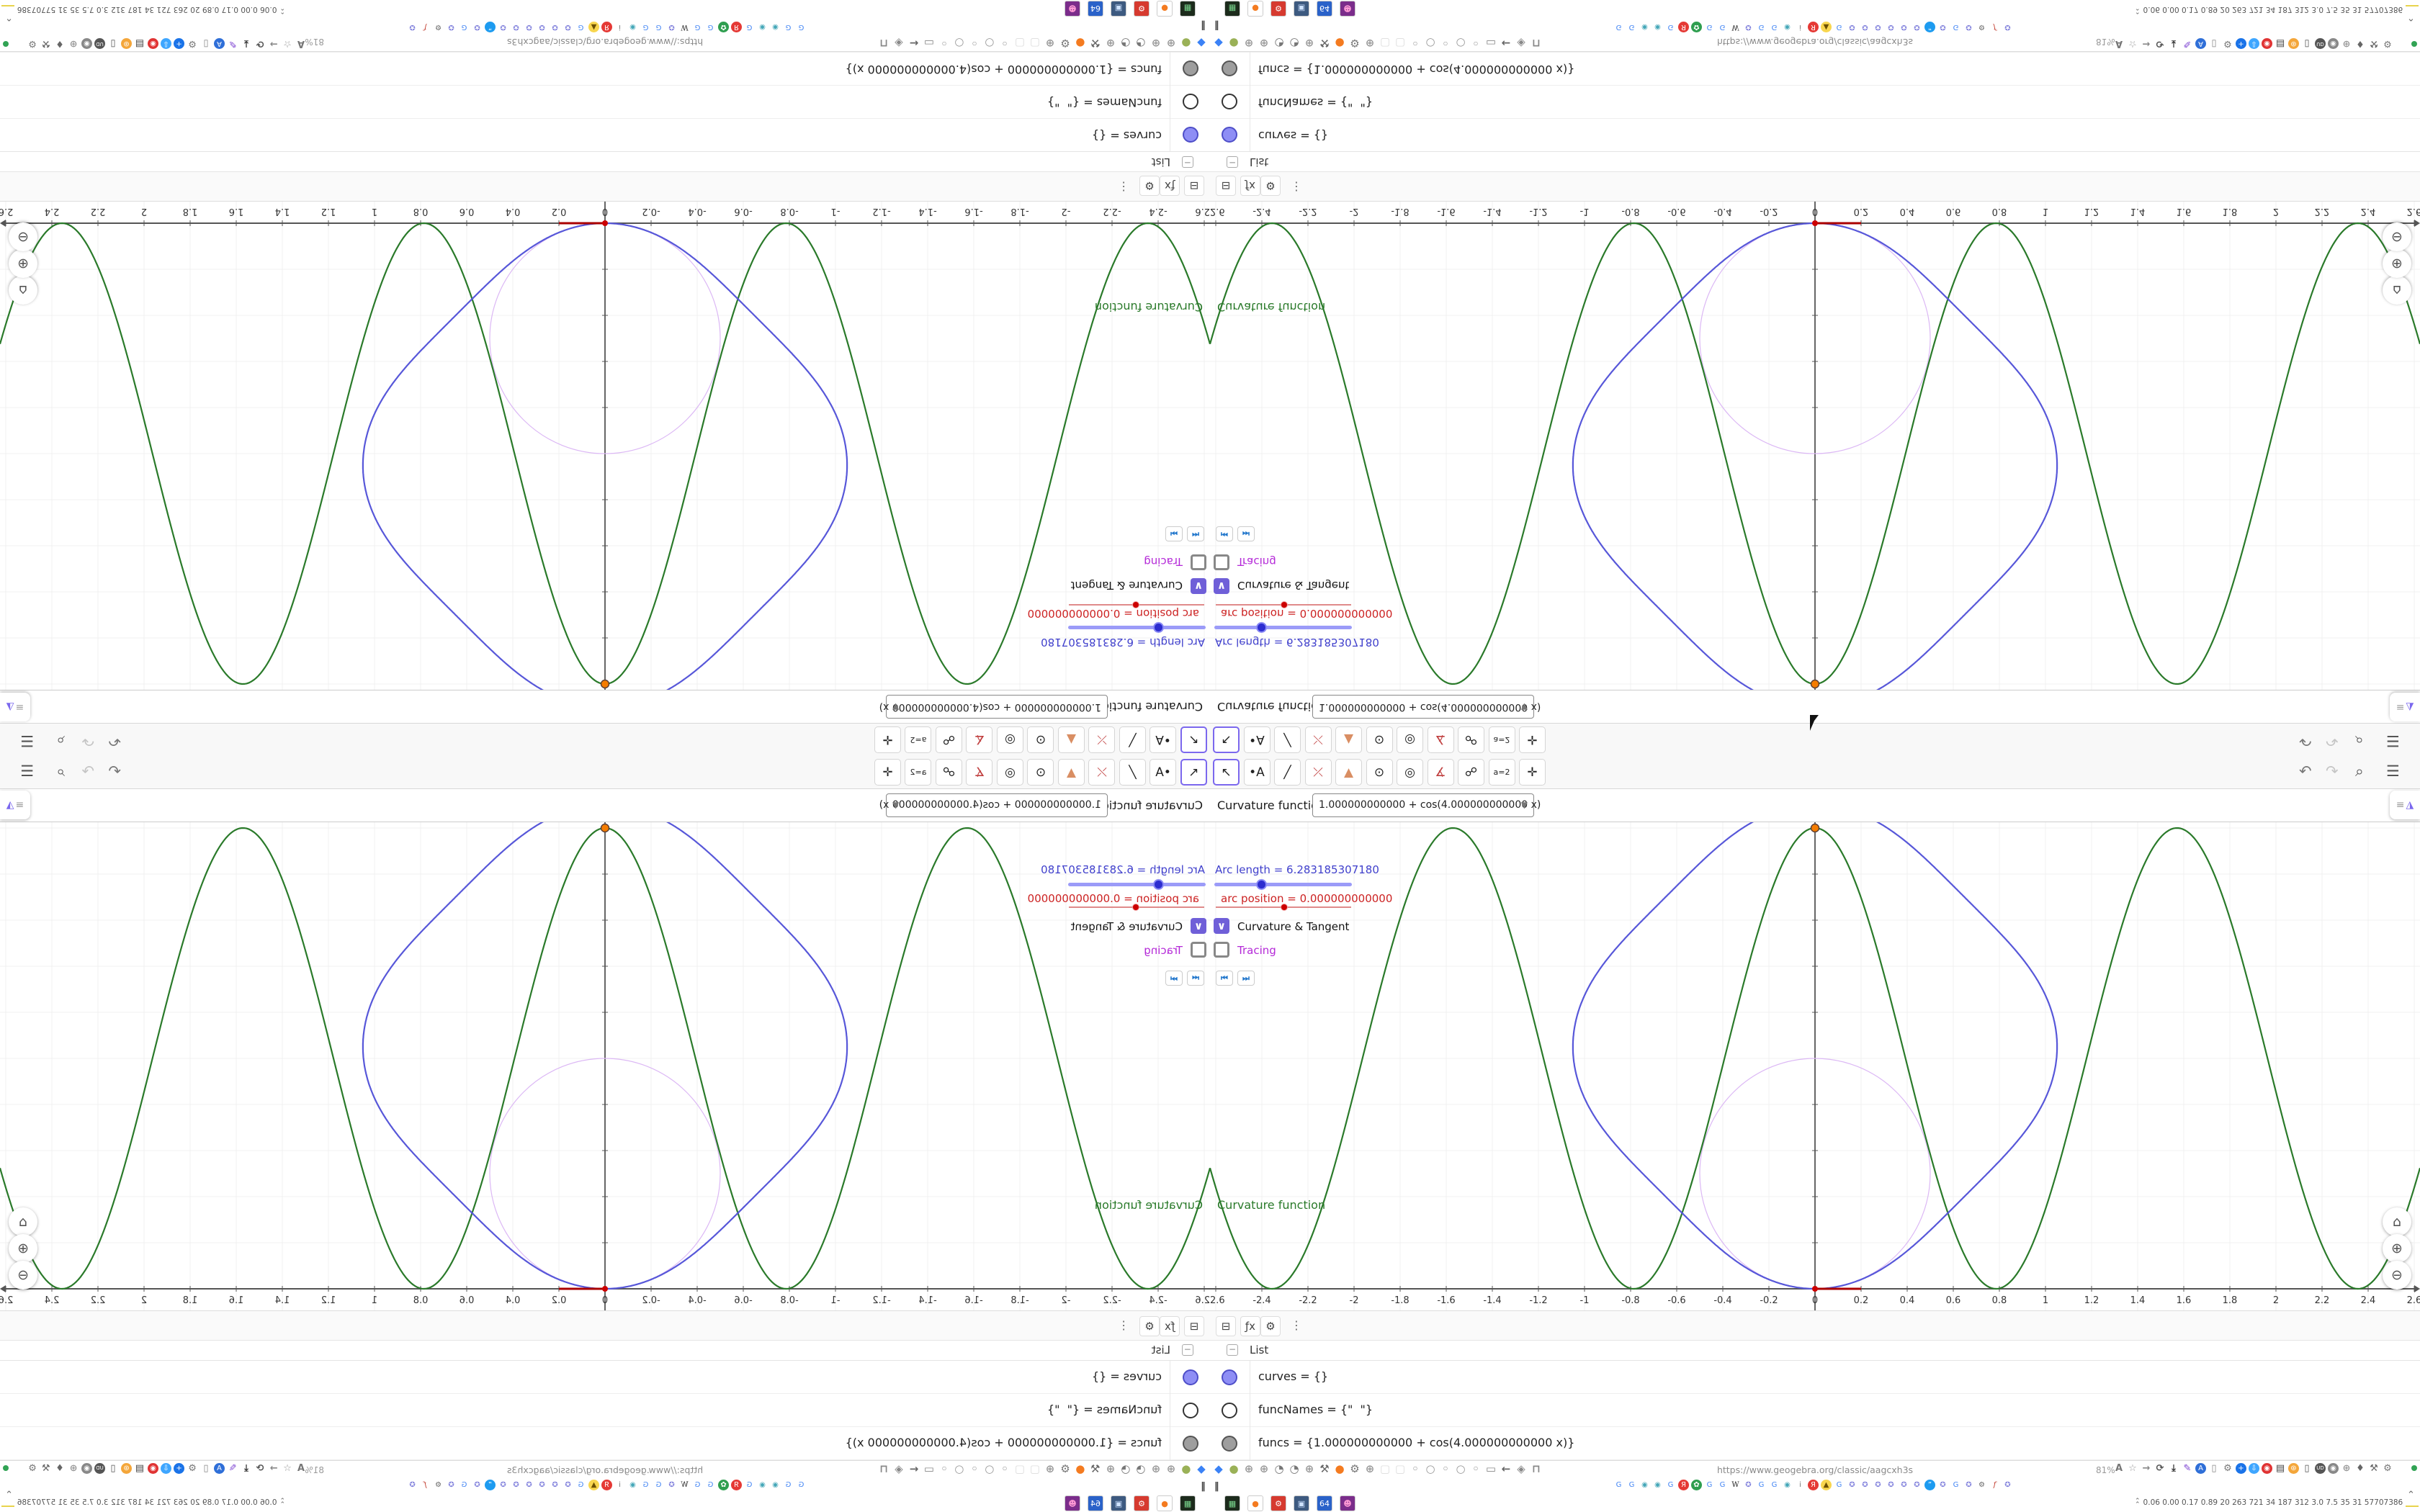  What do you see at coordinates (166, 1468) in the screenshot?
I see `extension-icon: ⇩` at bounding box center [166, 1468].